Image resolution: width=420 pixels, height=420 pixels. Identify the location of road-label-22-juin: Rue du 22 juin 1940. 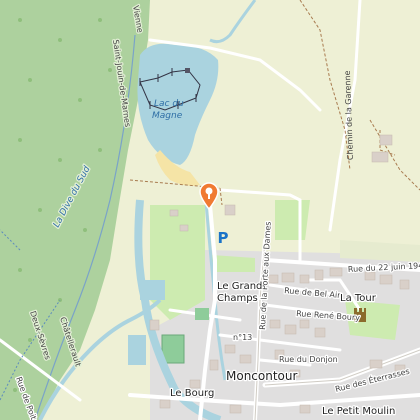
(384, 267).